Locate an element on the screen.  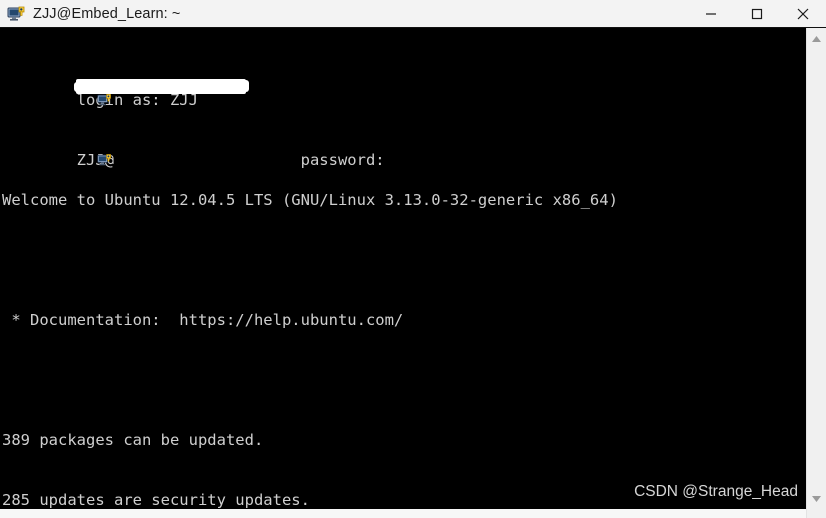
hostname-redaction-box is located at coordinates (161, 86).